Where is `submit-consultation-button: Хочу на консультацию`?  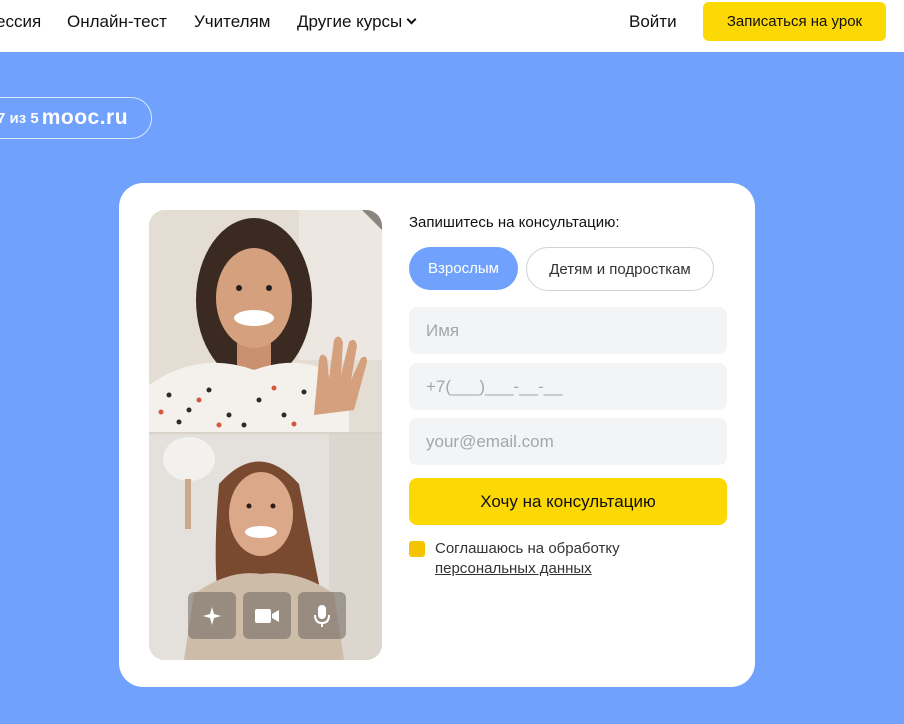 submit-consultation-button: Хочу на консультацию is located at coordinates (568, 501).